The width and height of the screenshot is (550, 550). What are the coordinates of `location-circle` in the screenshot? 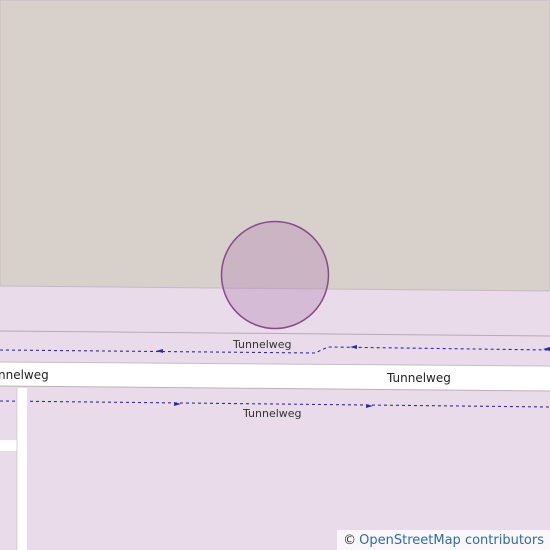 It's located at (275, 275).